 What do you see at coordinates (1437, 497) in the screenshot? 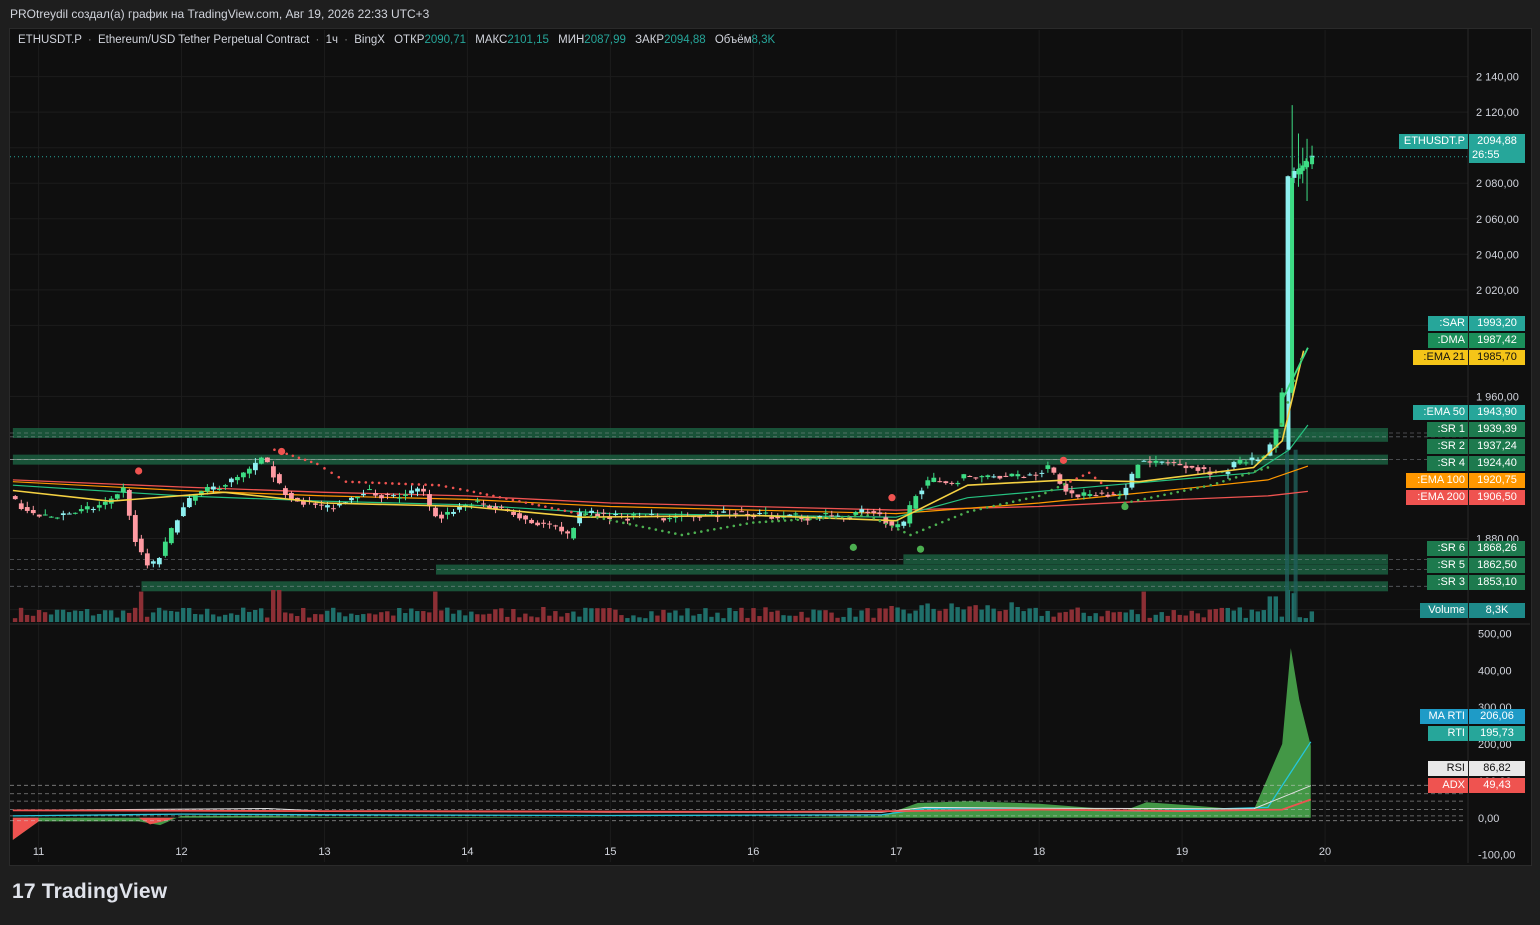
I see `indicator-tag-label: :EMA 200` at bounding box center [1437, 497].